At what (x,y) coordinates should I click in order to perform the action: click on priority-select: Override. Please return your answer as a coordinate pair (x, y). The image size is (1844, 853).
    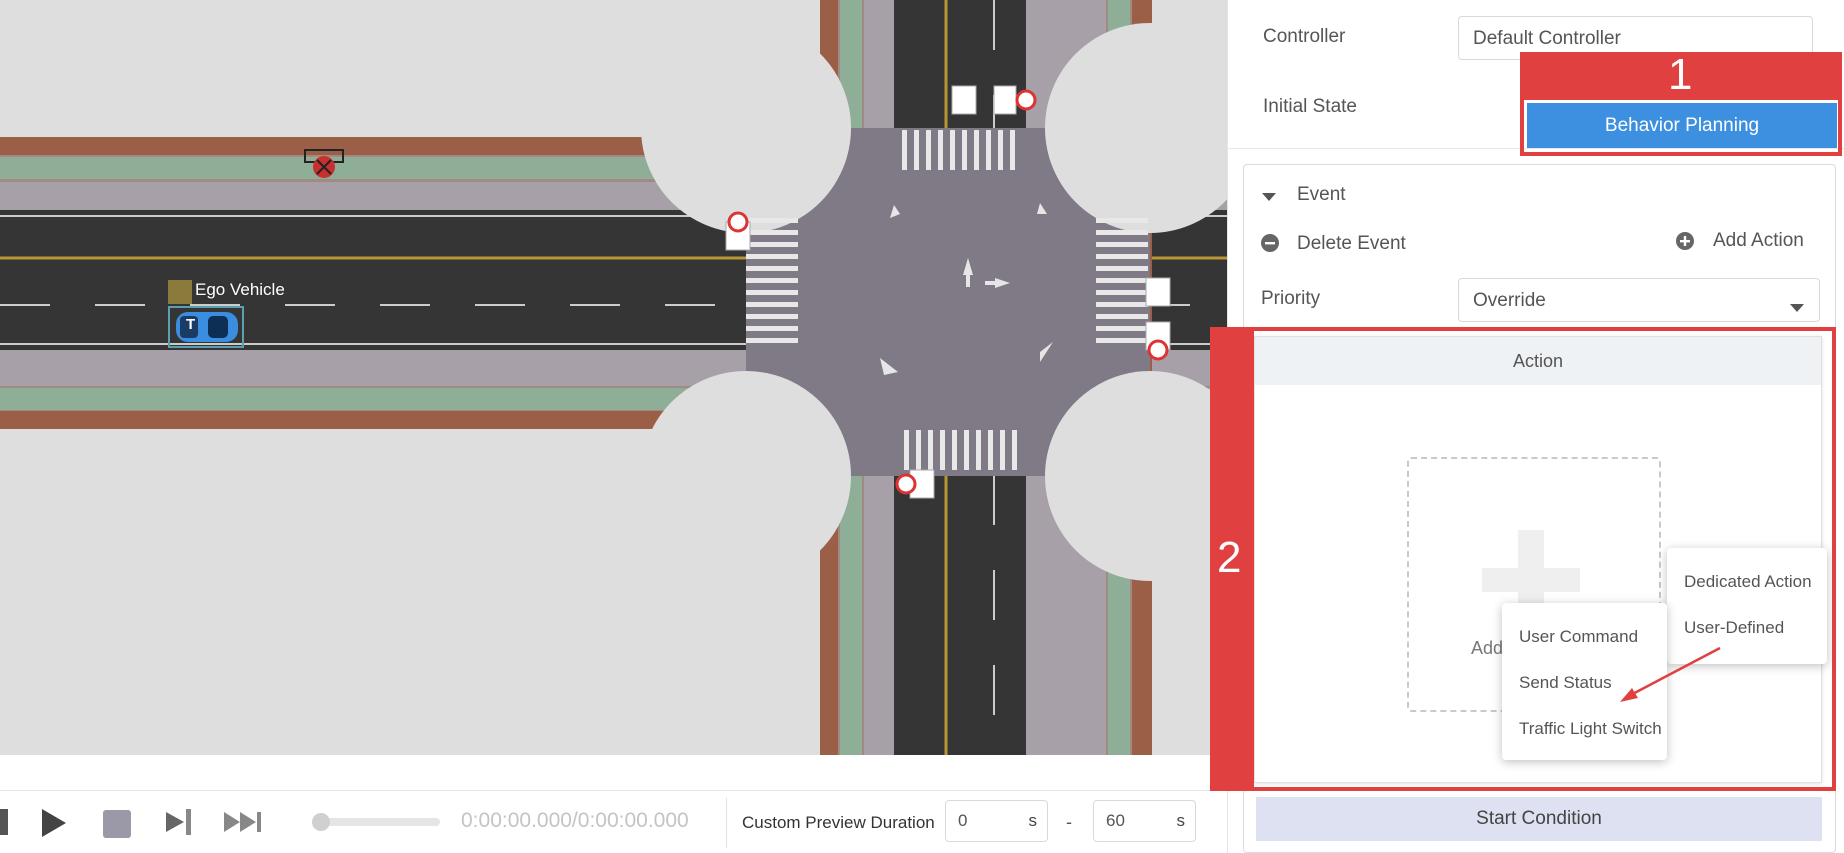
    Looking at the image, I should click on (1639, 300).